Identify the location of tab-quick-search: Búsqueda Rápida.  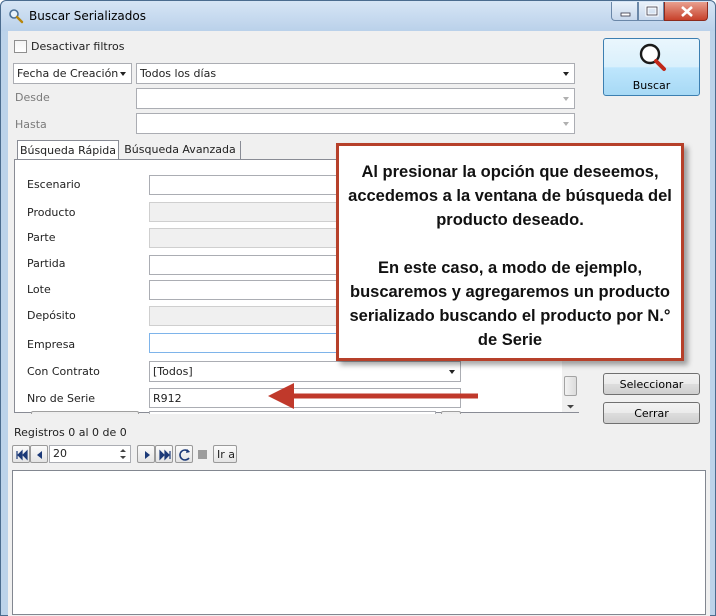
(68, 150).